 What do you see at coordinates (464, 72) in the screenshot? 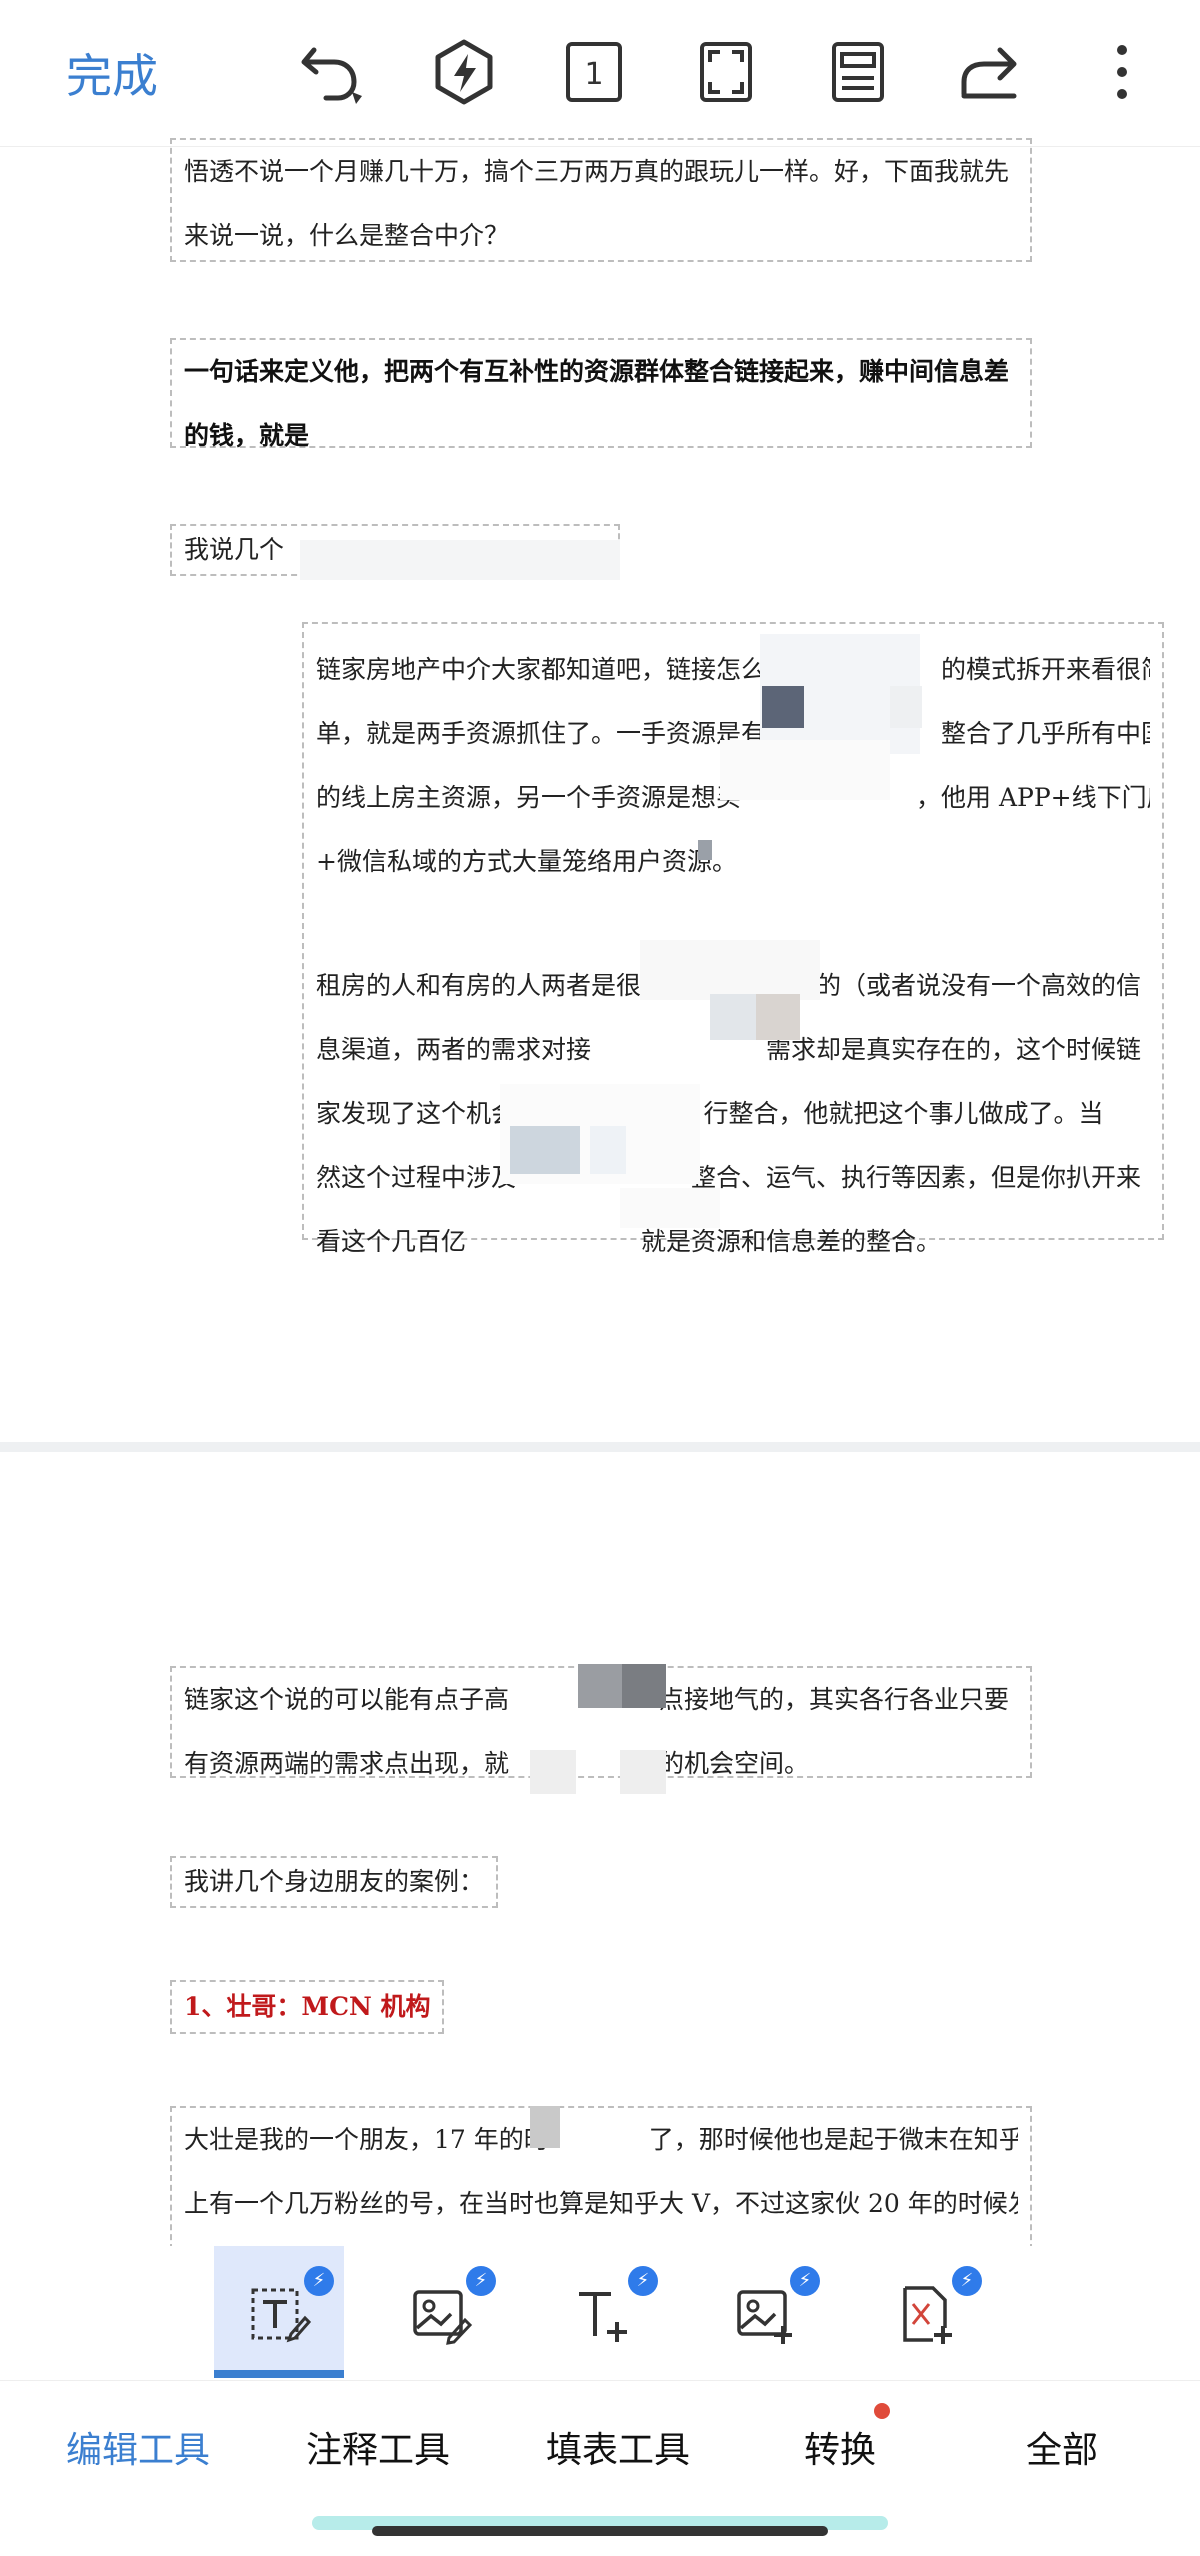
I see `quick-action-icon` at bounding box center [464, 72].